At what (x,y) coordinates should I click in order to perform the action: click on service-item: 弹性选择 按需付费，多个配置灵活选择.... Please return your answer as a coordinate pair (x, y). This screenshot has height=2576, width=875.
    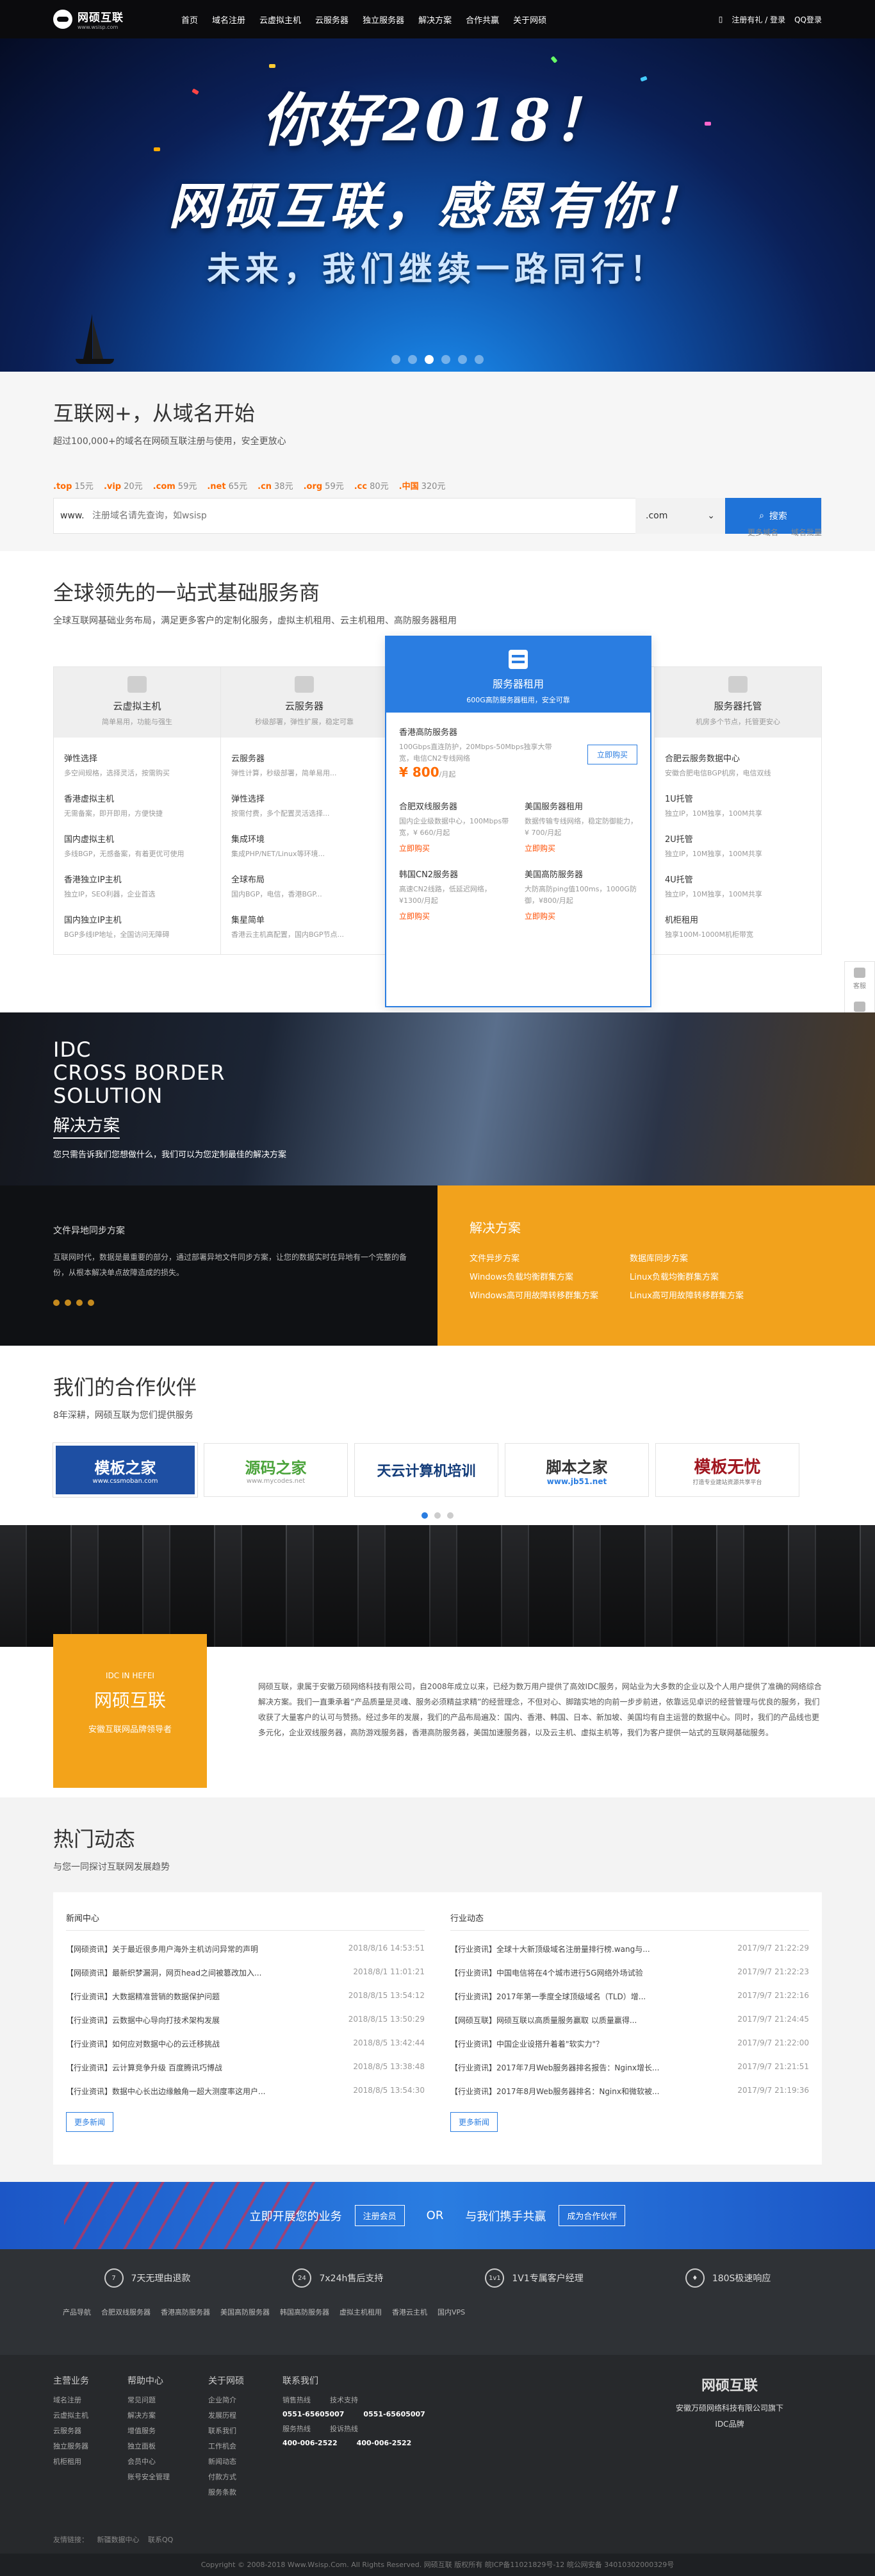
    Looking at the image, I should click on (304, 805).